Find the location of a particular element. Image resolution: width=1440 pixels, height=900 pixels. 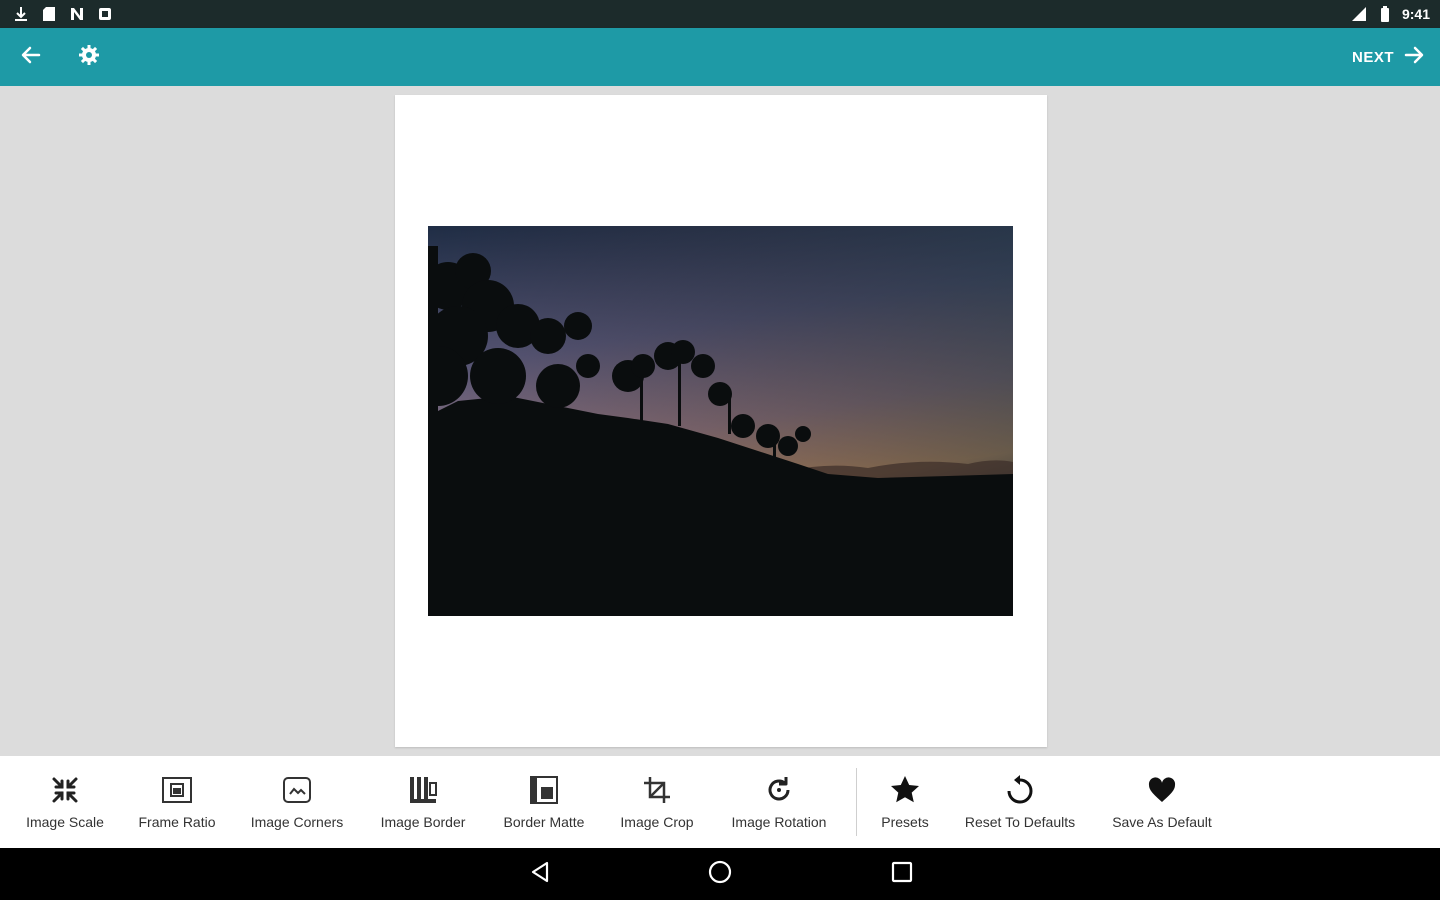

tool-label: Image Crop is located at coordinates (657, 822).